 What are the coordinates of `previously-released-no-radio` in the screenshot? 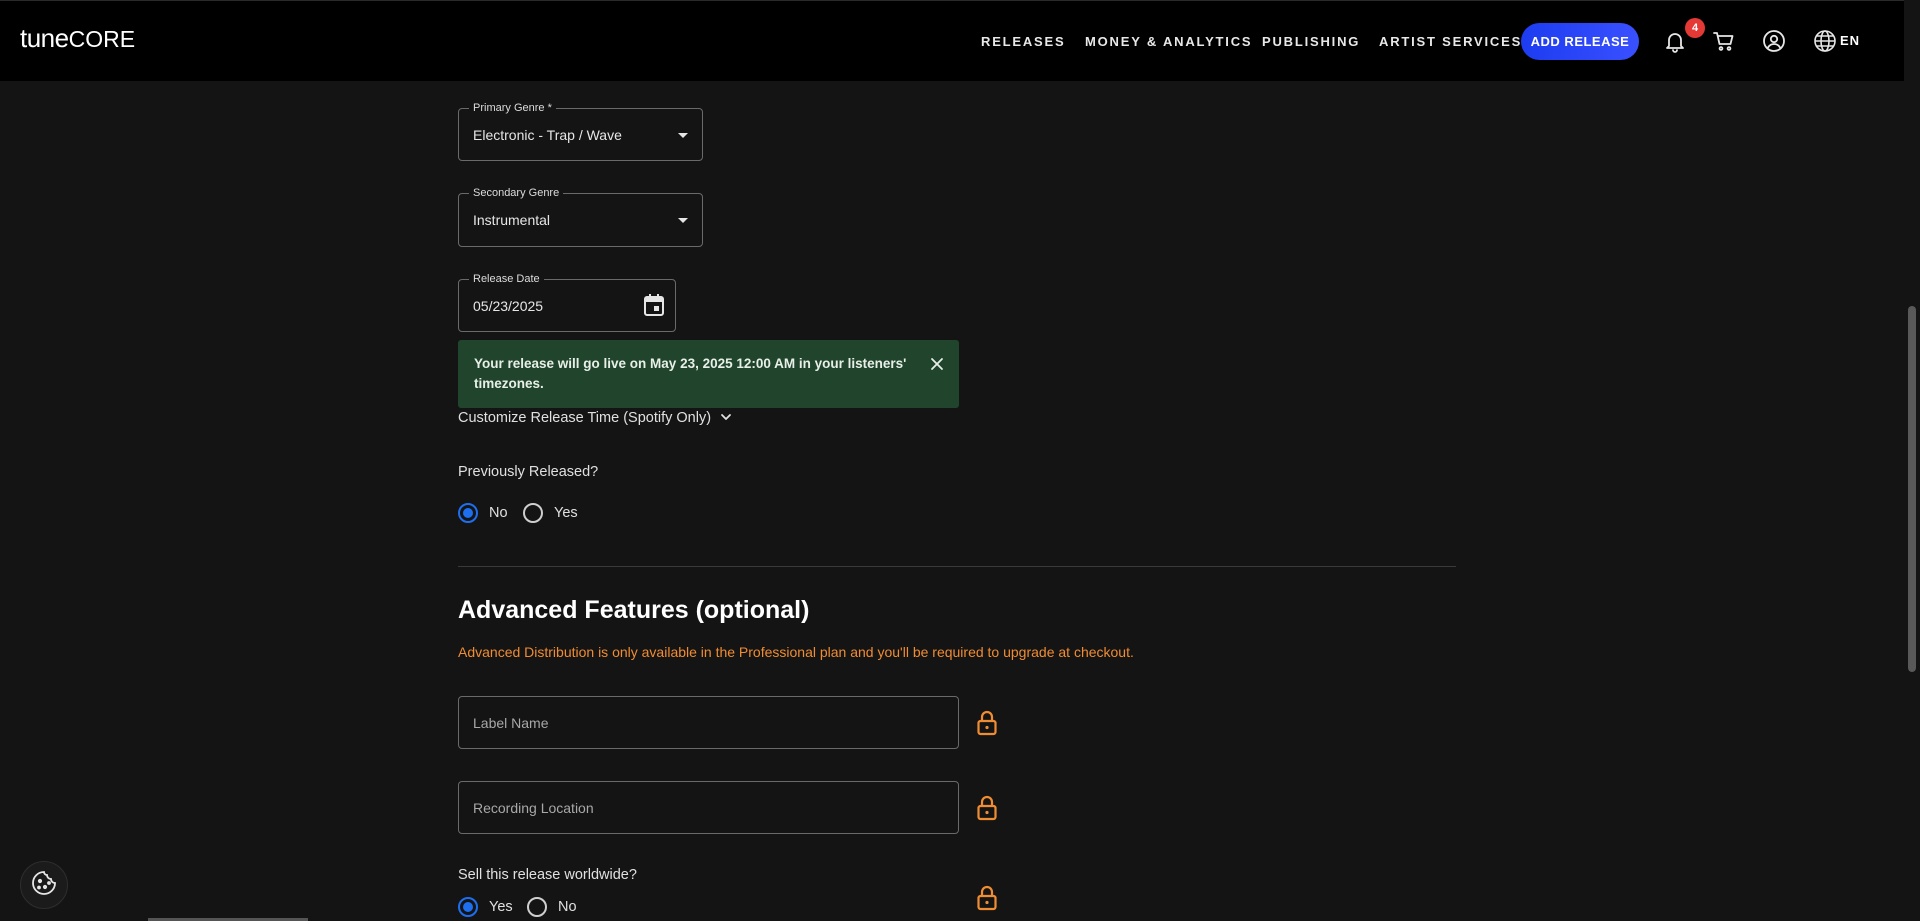 It's located at (468, 513).